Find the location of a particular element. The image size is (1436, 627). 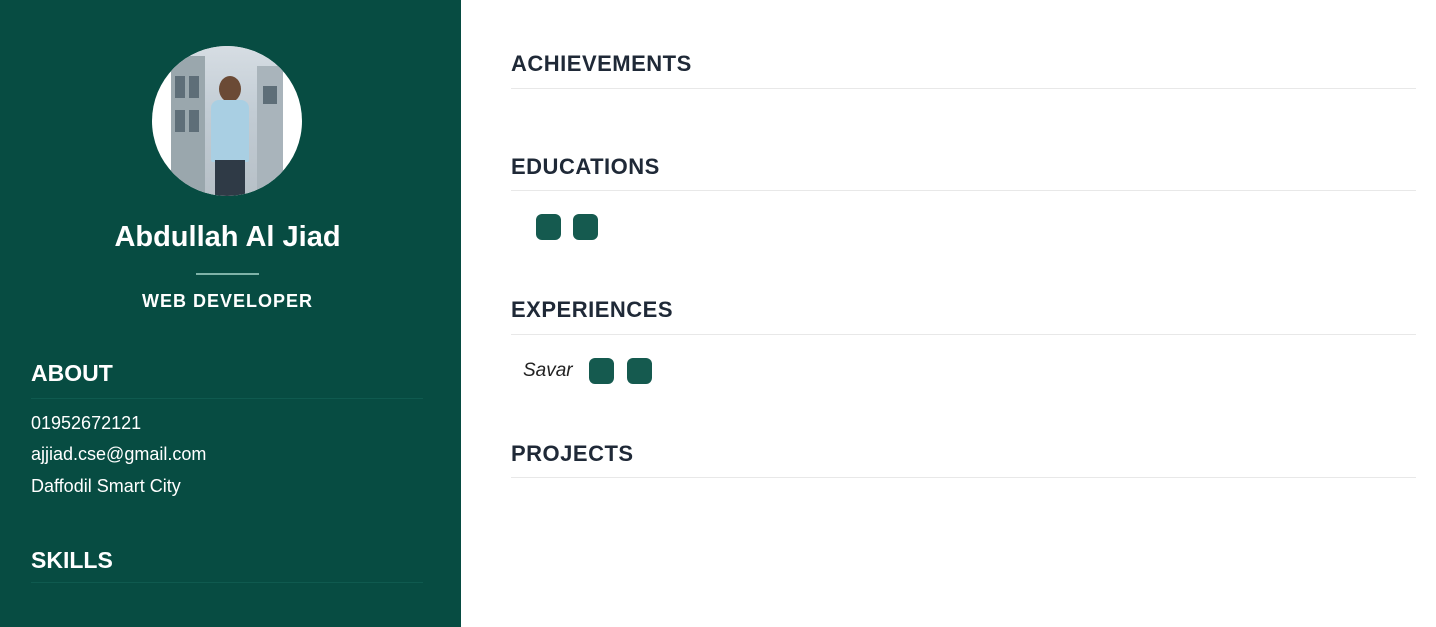

achievements-divider is located at coordinates (963, 88).